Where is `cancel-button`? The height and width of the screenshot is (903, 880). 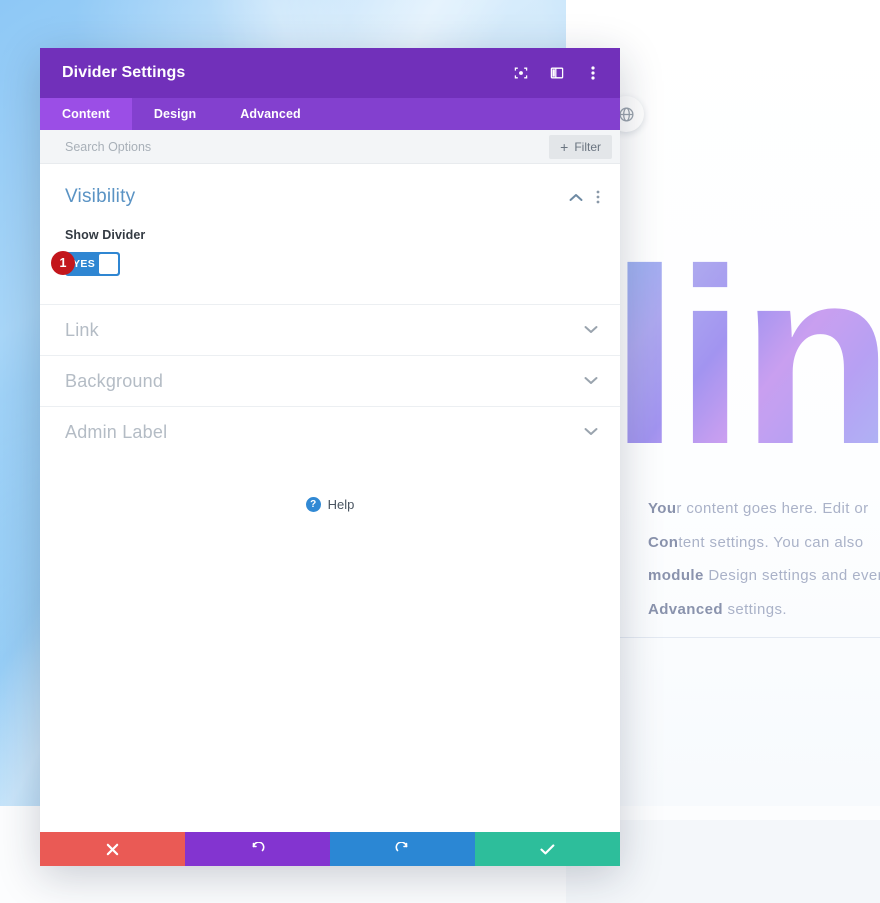
cancel-button is located at coordinates (112, 849).